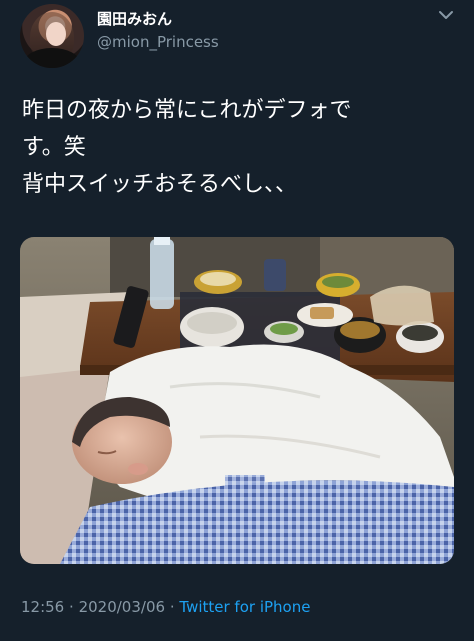  I want to click on more-chevron-icon, so click(446, 17).